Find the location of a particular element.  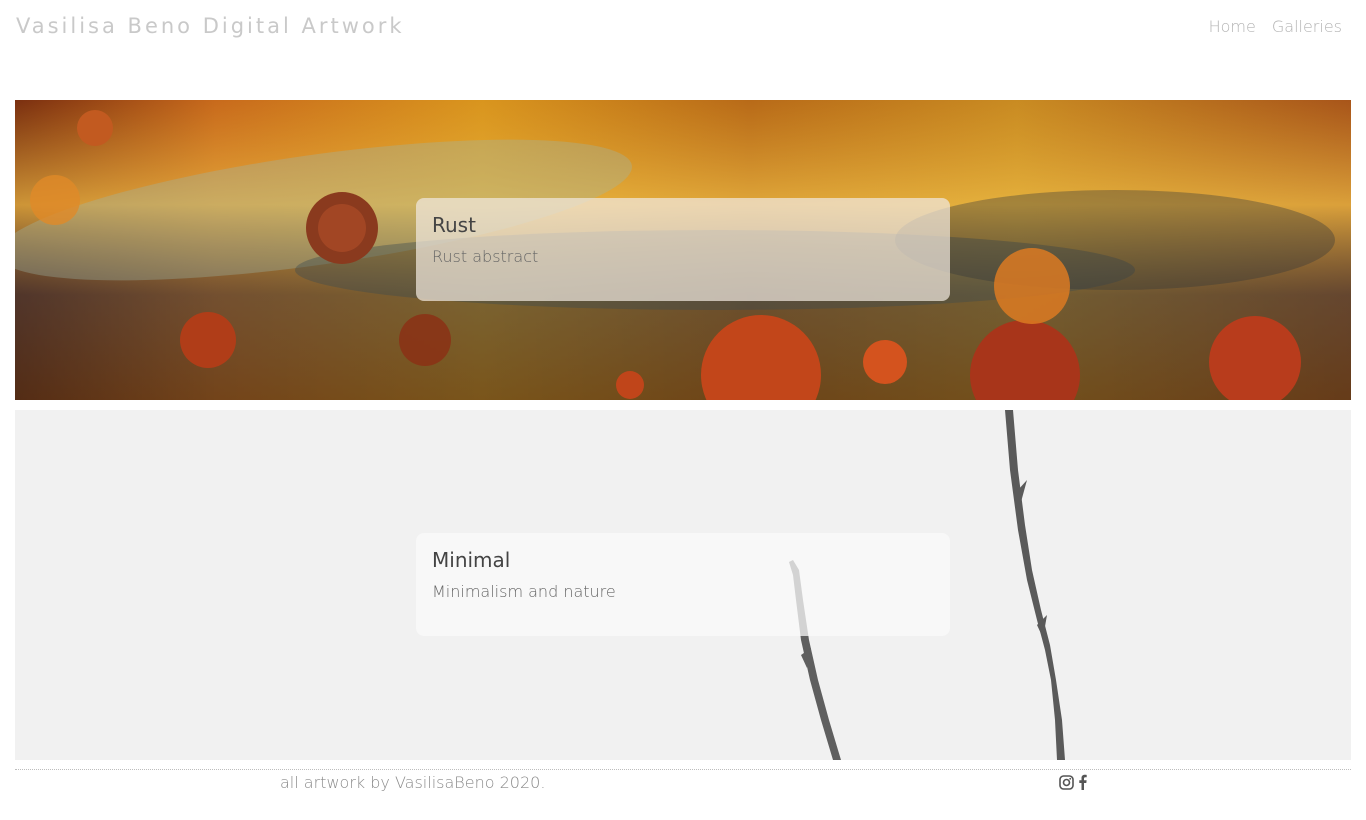

site-footer: all artwork by VasilisaBeno 2020. is located at coordinates (683, 789).